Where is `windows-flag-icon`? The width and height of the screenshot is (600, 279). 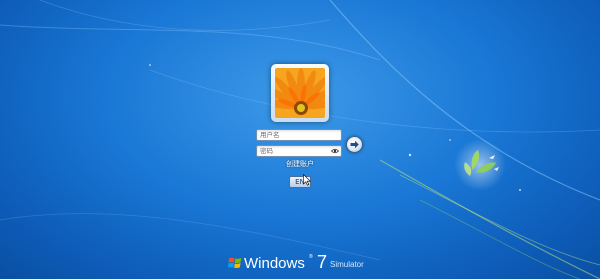
windows-flag-icon is located at coordinates (235, 263).